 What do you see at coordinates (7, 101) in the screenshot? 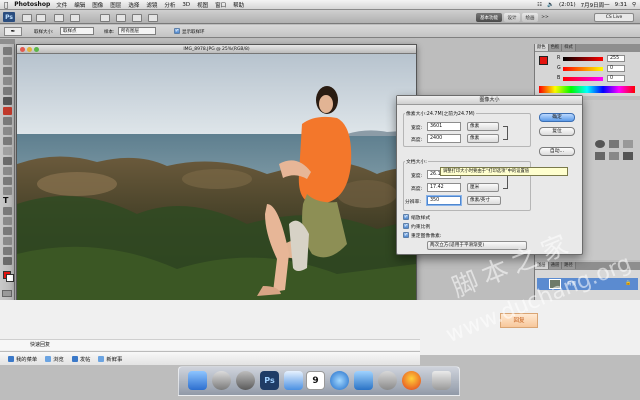
I see `eyedropper-tool-icon` at bounding box center [7, 101].